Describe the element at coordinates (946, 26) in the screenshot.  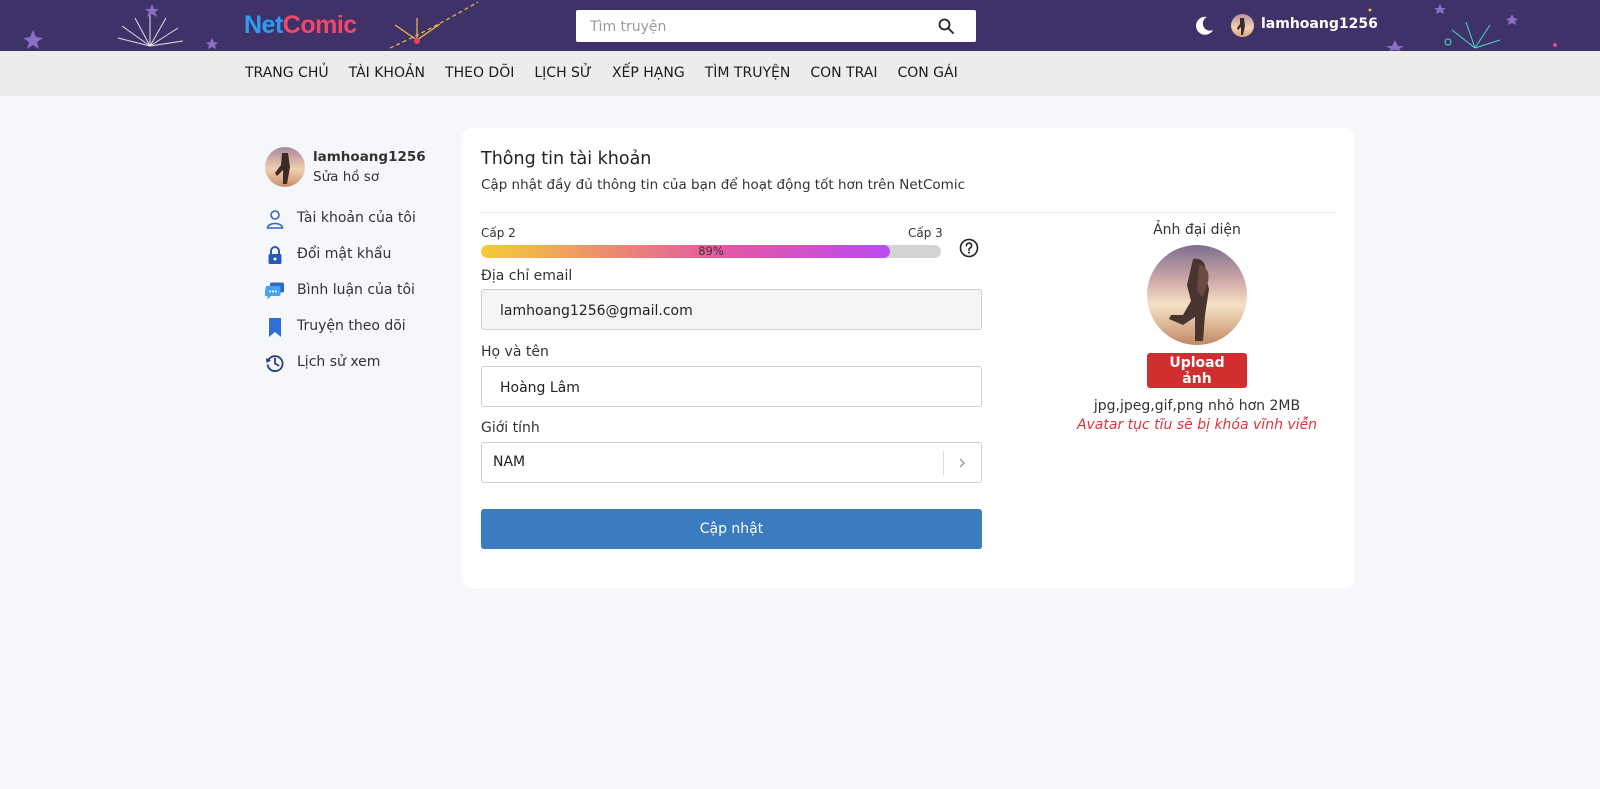
I see `search-icon` at that location.